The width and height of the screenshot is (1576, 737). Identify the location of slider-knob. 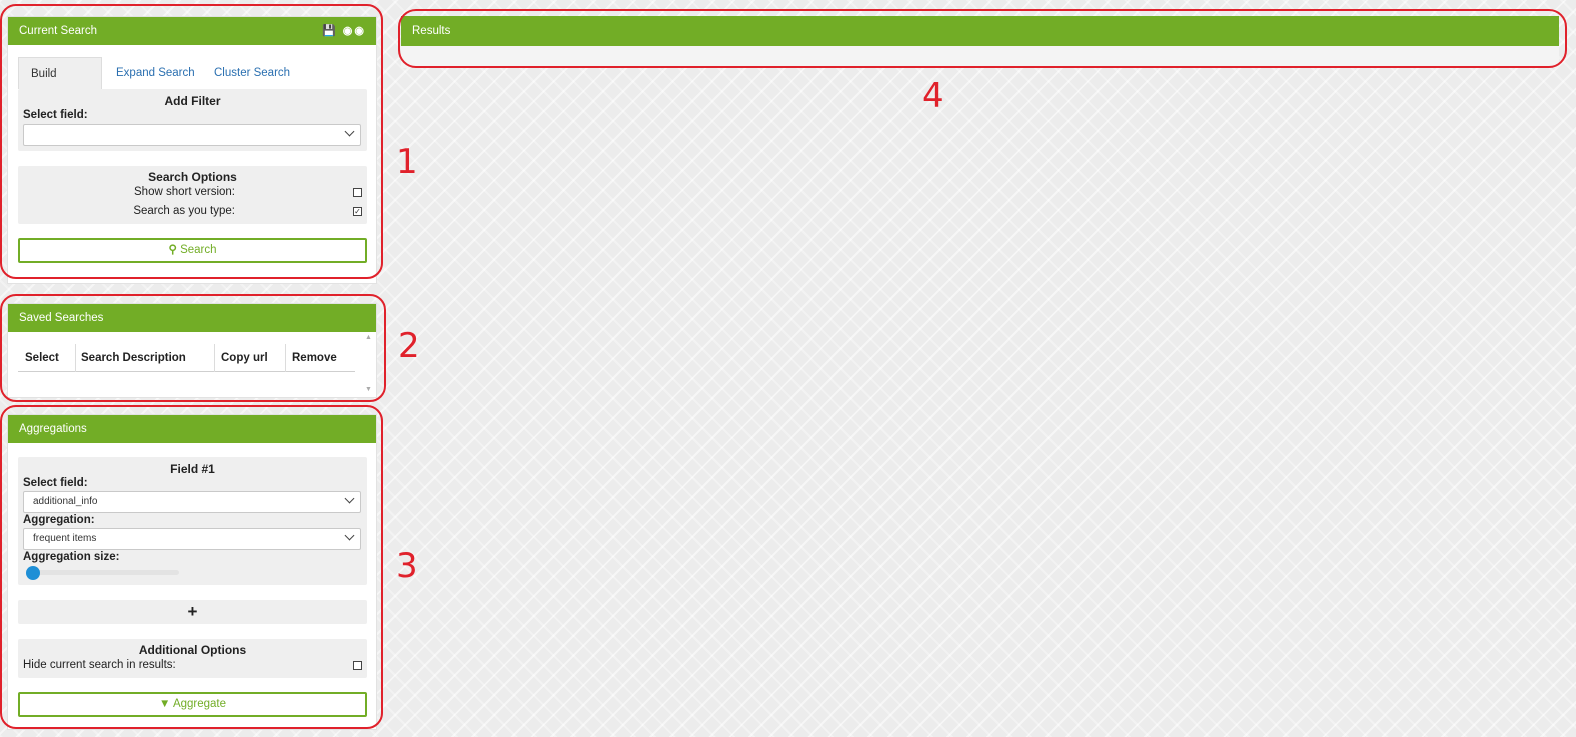
(33, 573).